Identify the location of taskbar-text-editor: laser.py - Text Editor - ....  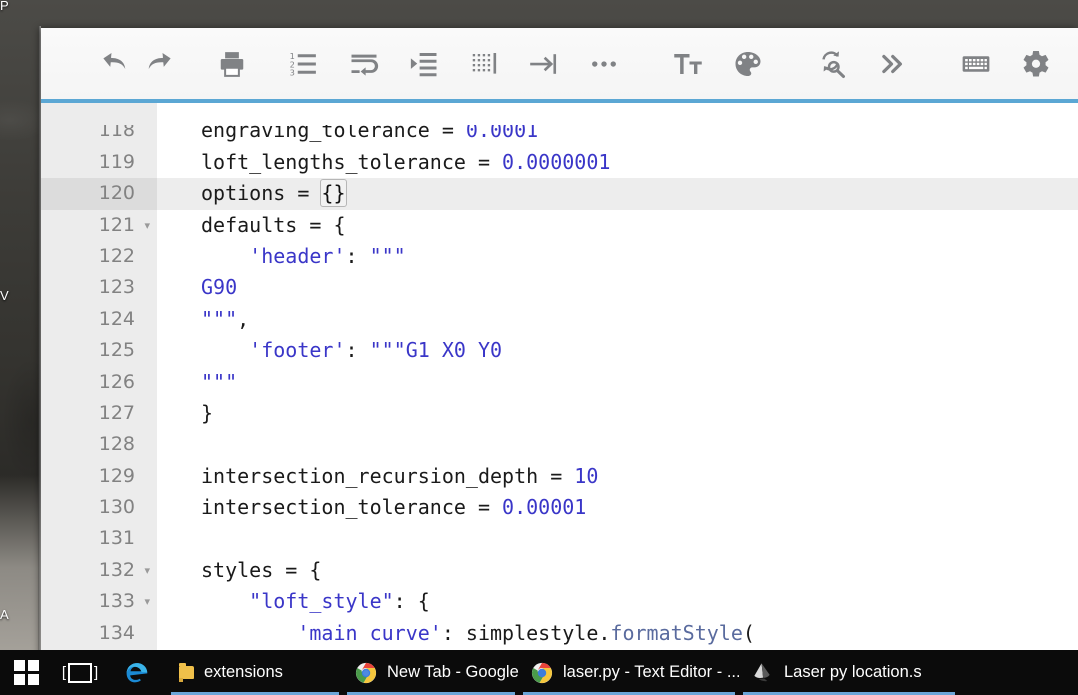
(629, 672).